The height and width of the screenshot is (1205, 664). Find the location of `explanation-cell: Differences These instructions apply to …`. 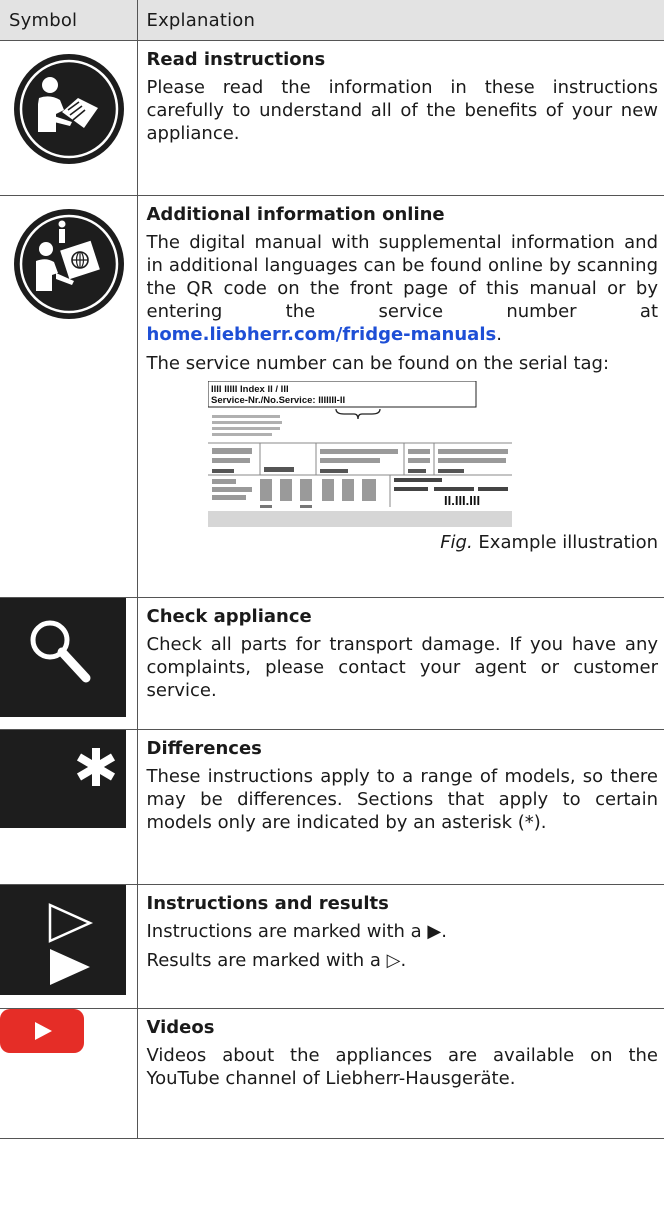

explanation-cell: Differences These instructions apply to … is located at coordinates (400, 807).